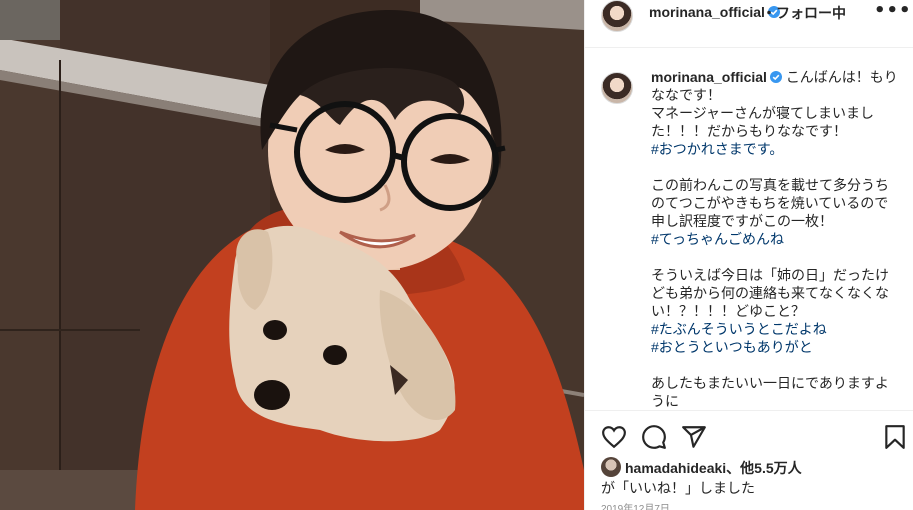  What do you see at coordinates (717, 149) in the screenshot?
I see `caption-hashtag: #おつかれさまです。` at bounding box center [717, 149].